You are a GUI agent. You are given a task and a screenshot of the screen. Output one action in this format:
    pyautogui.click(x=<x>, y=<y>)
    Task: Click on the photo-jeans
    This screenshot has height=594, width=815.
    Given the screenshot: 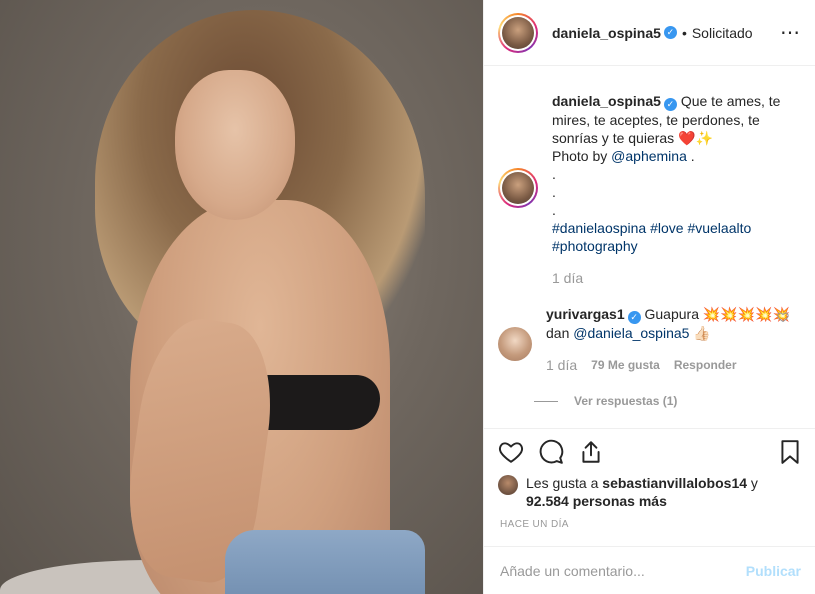 What is the action you would take?
    pyautogui.click(x=325, y=562)
    